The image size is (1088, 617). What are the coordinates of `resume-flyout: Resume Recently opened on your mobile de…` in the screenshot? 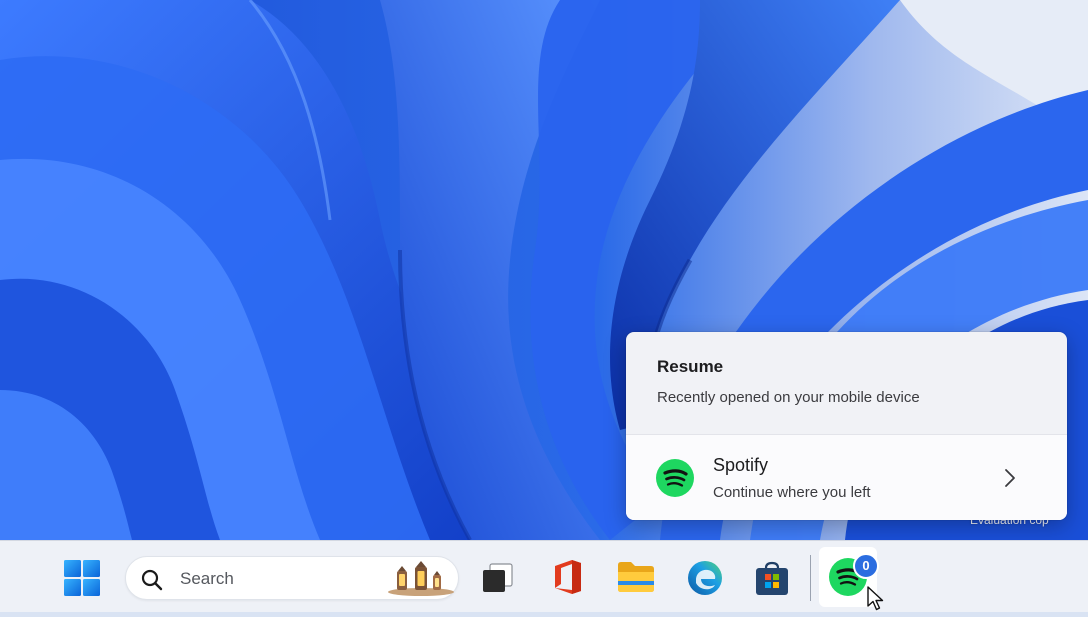 It's located at (846, 426).